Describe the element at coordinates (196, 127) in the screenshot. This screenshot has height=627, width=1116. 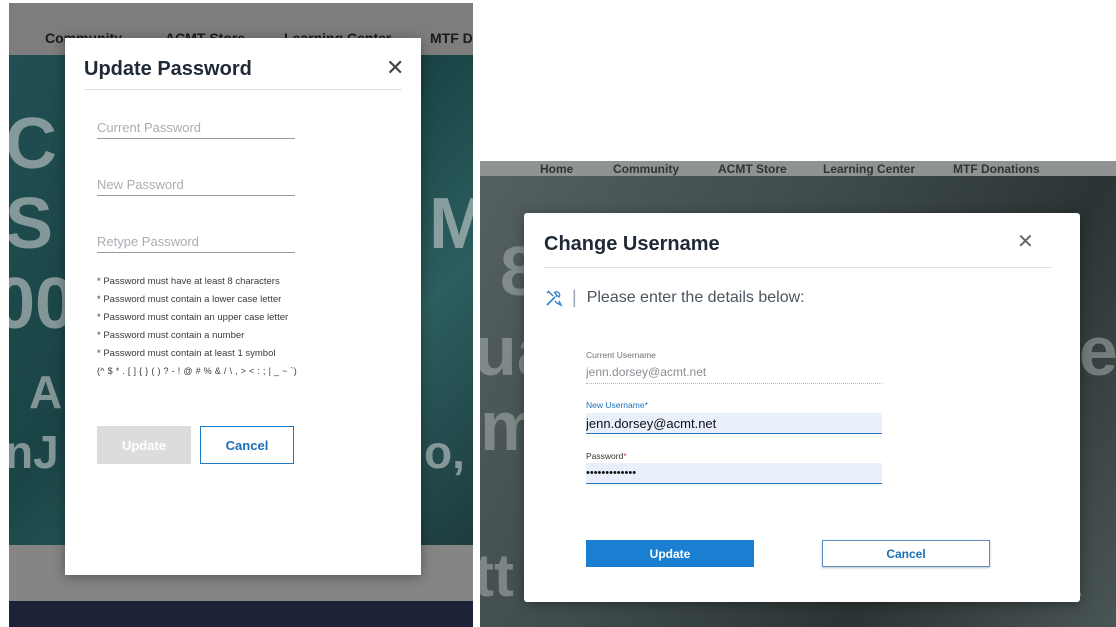
I see `current-password-field` at that location.